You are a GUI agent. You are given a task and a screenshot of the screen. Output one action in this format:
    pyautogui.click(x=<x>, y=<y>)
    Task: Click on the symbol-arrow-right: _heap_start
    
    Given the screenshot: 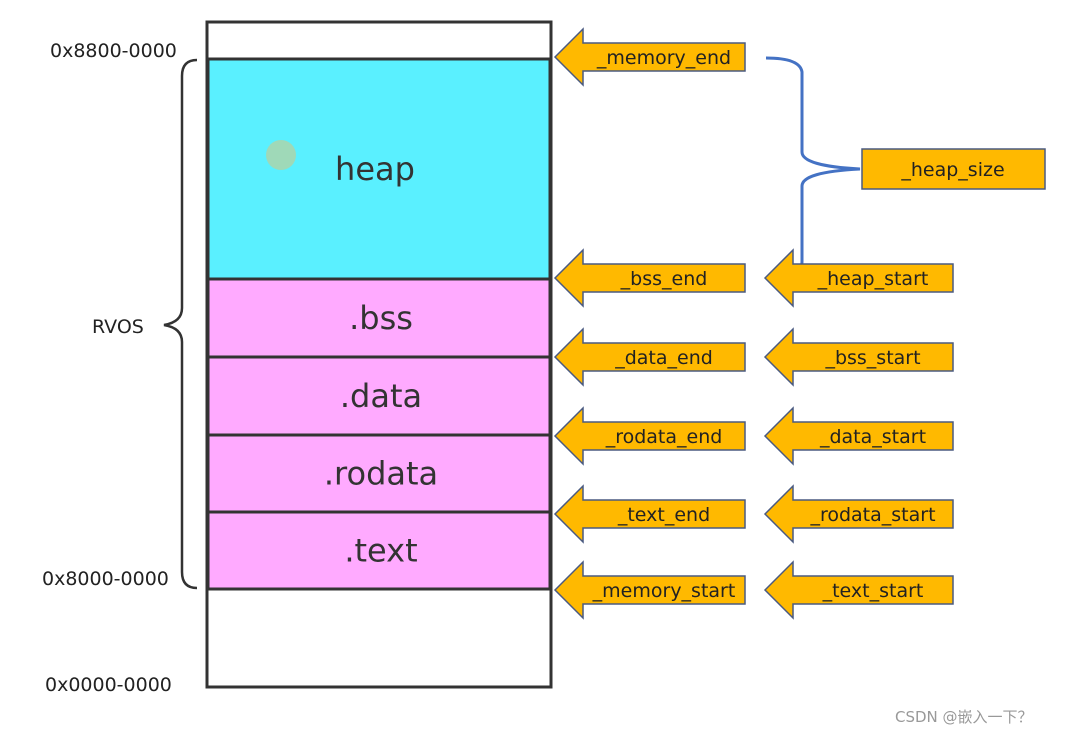 What is the action you would take?
    pyautogui.click(x=858, y=278)
    